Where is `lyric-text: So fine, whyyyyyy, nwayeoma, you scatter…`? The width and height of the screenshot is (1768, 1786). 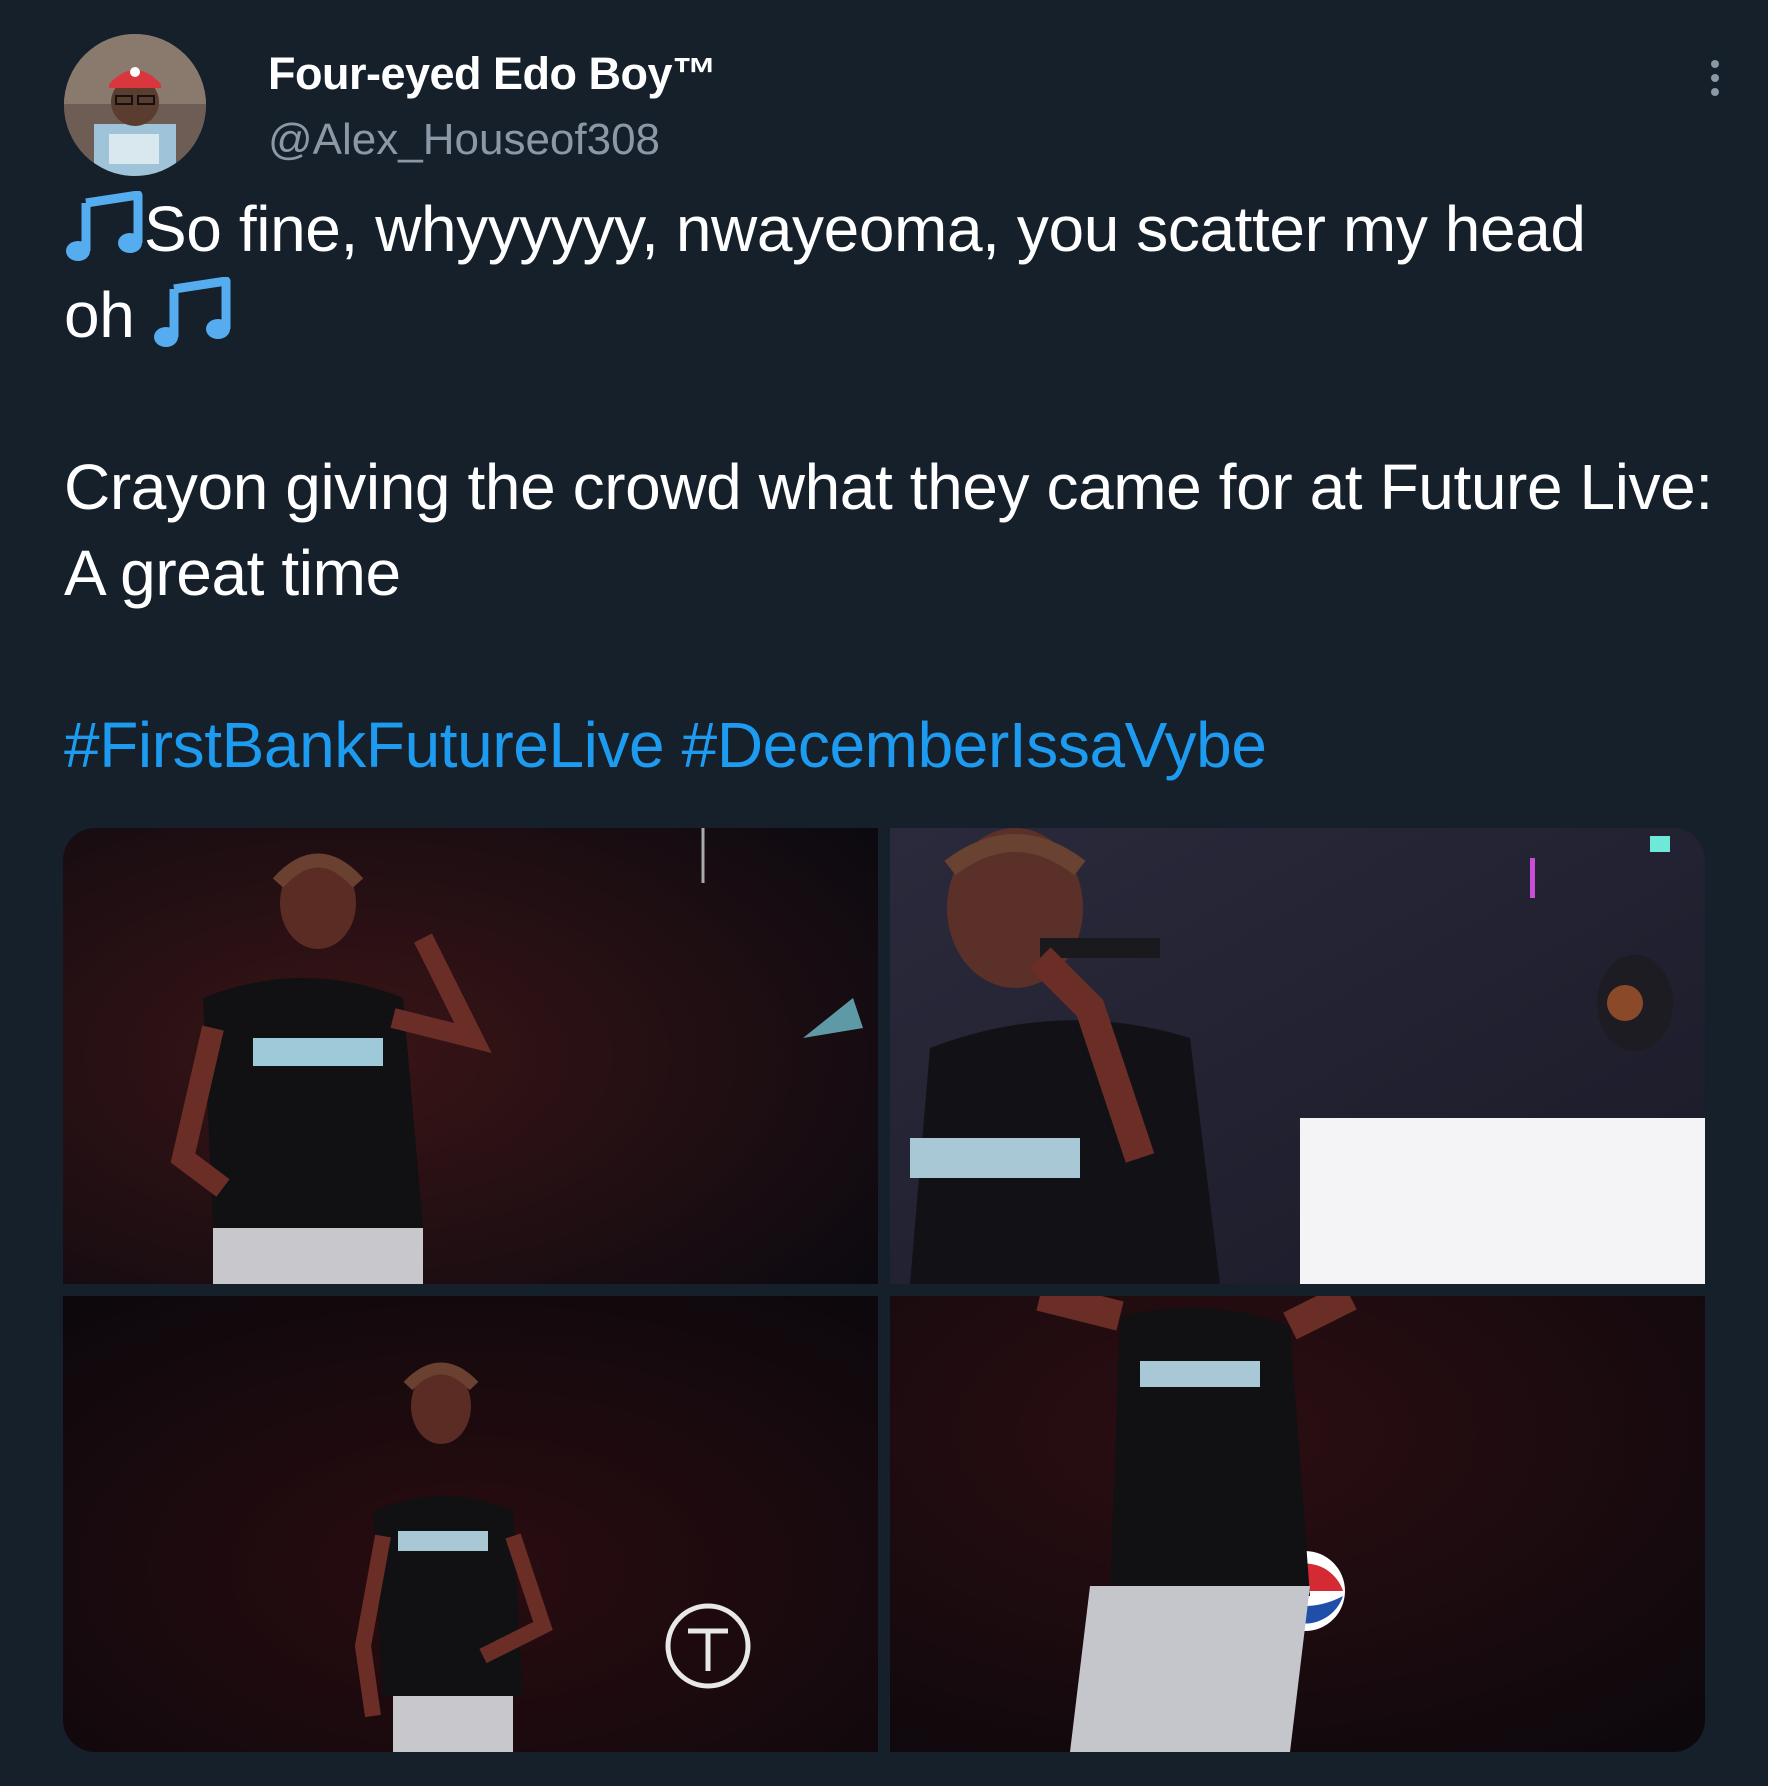
lyric-text: So fine, whyyyyyy, nwayeoma, you scatter… is located at coordinates (865, 229).